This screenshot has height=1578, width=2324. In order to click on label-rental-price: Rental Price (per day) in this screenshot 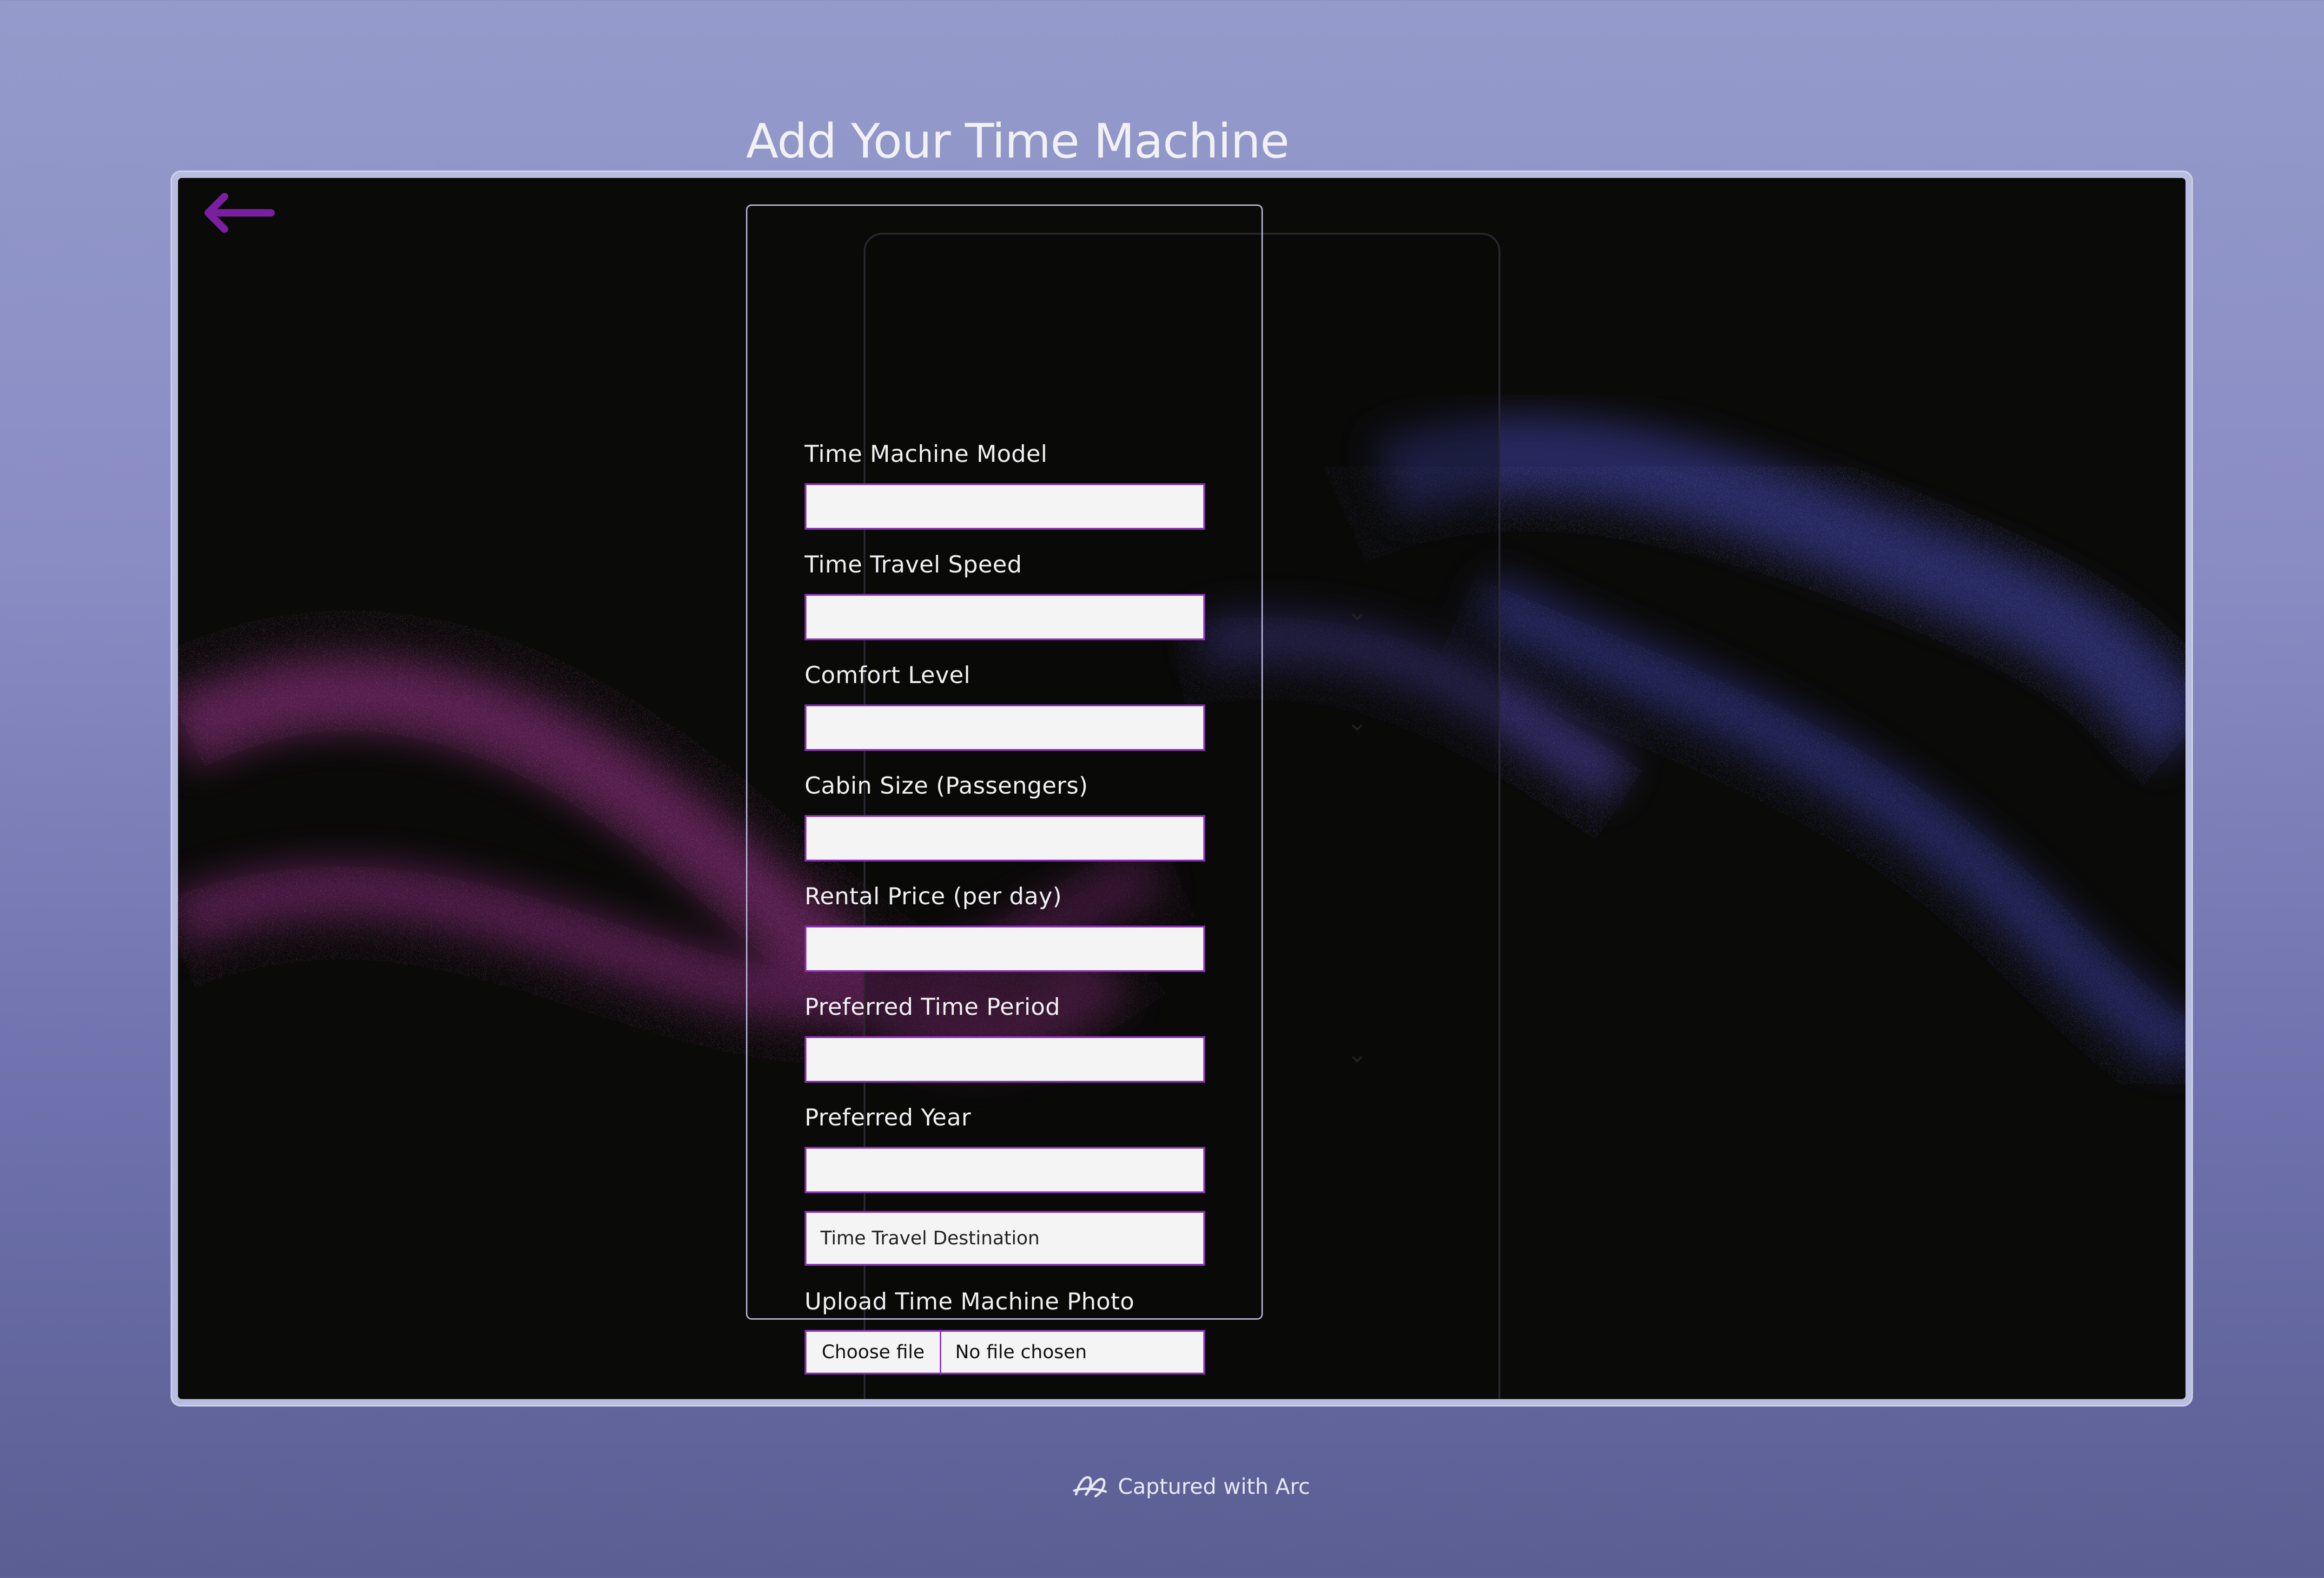, I will do `click(933, 896)`.